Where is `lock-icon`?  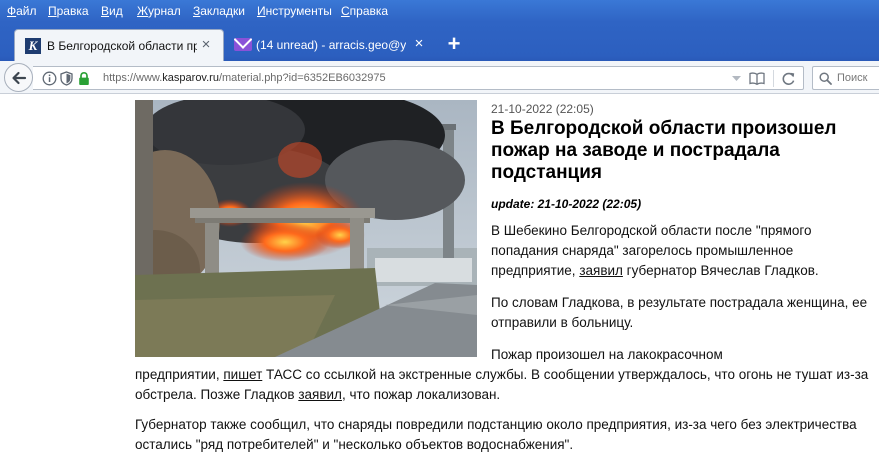 lock-icon is located at coordinates (84, 78).